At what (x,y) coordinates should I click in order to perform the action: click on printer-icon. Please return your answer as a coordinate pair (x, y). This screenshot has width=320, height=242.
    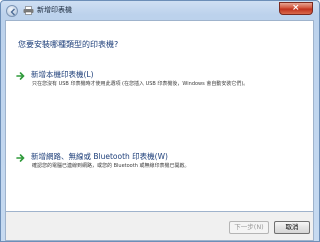
    Looking at the image, I should click on (28, 10).